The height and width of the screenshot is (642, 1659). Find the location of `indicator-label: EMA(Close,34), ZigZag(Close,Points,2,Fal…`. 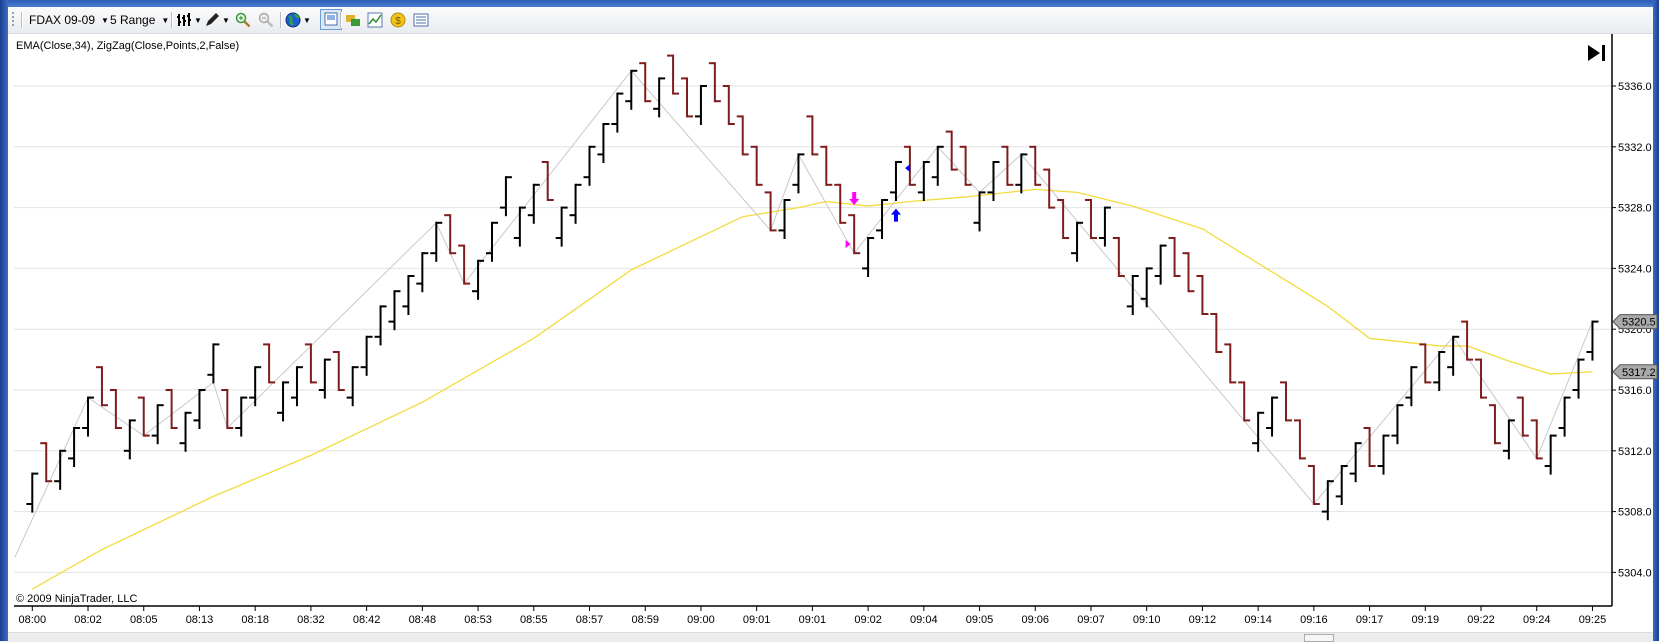

indicator-label: EMA(Close,34), ZigZag(Close,Points,2,Fal… is located at coordinates (128, 46).